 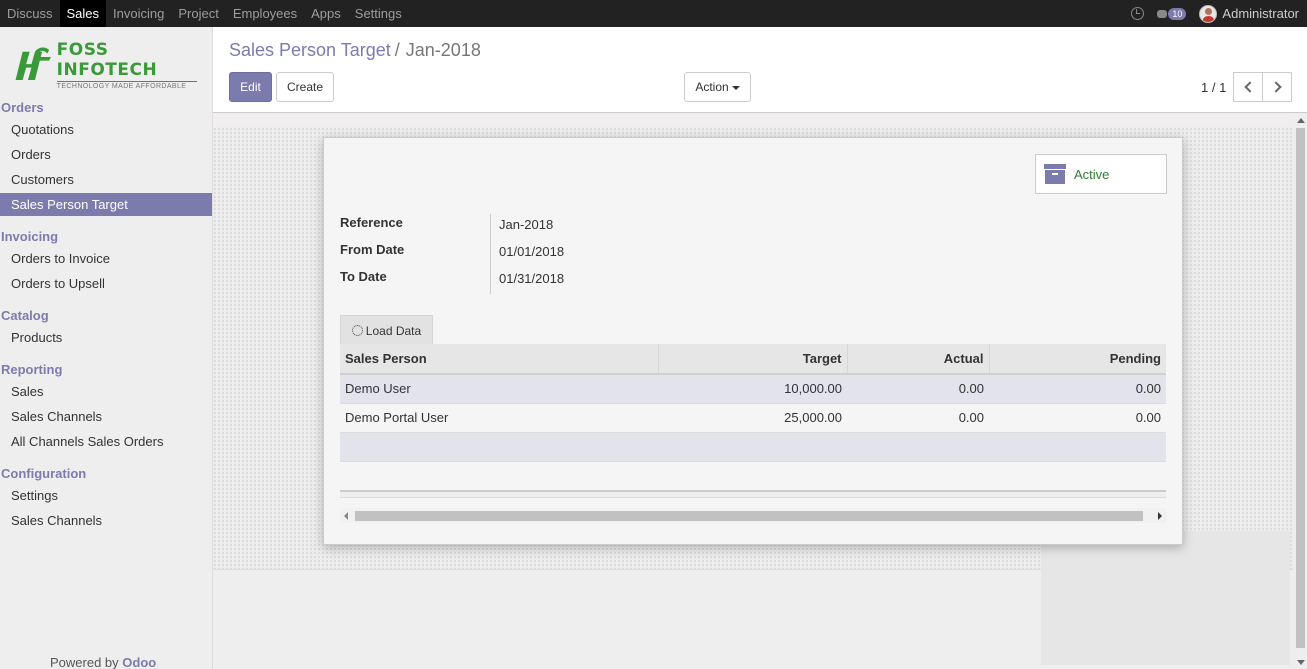 I want to click on table-header-row: Sales Person Target Actual Pending, so click(x=753, y=359).